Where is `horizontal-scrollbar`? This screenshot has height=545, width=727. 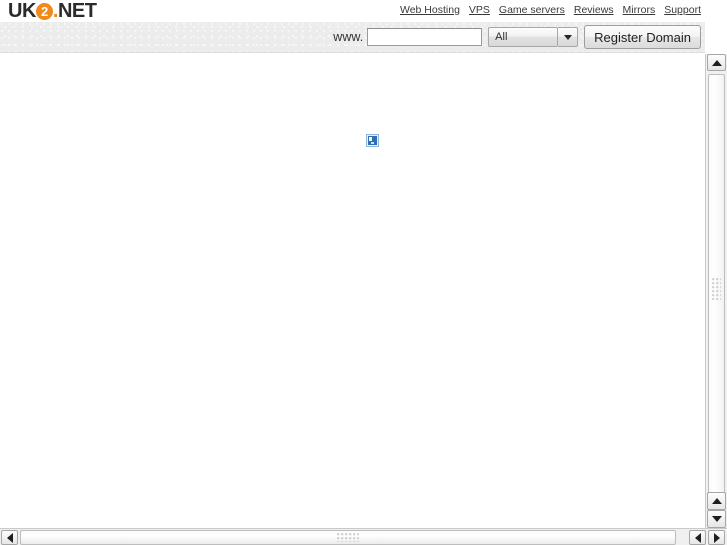 horizontal-scrollbar is located at coordinates (363, 536).